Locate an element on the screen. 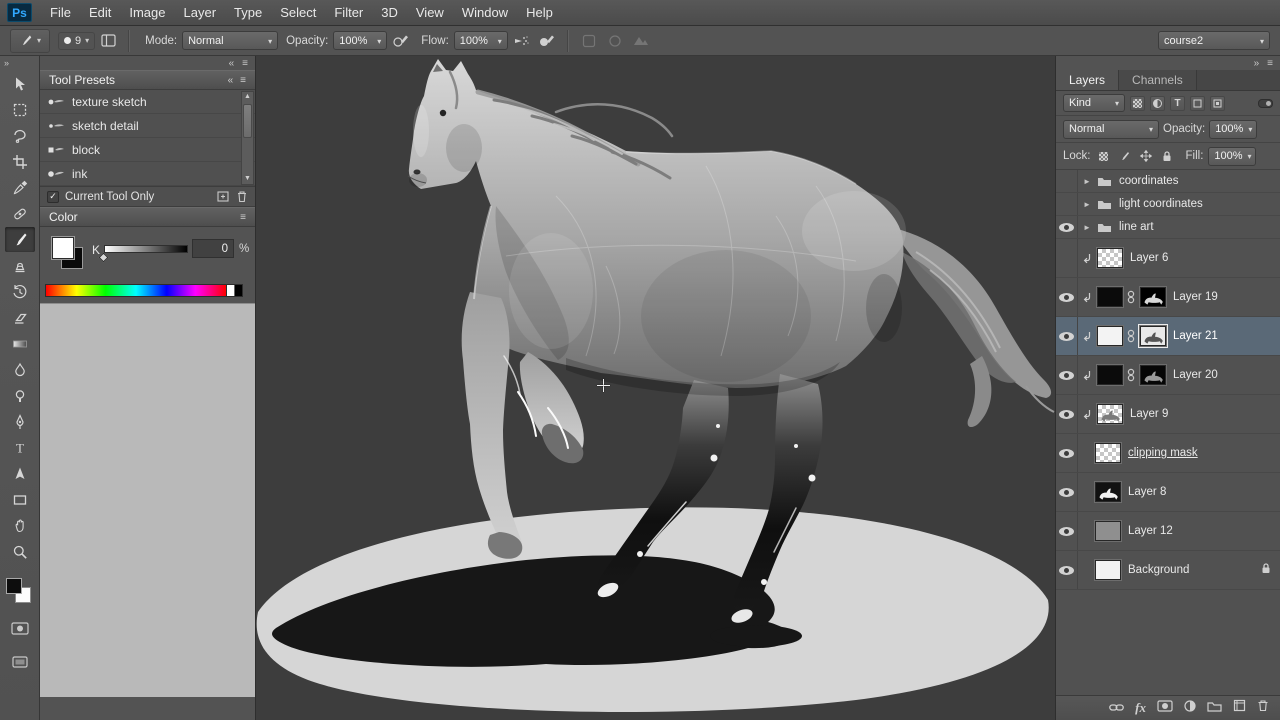 The image size is (1280, 720). layer-name: Layer 20 is located at coordinates (1195, 375).